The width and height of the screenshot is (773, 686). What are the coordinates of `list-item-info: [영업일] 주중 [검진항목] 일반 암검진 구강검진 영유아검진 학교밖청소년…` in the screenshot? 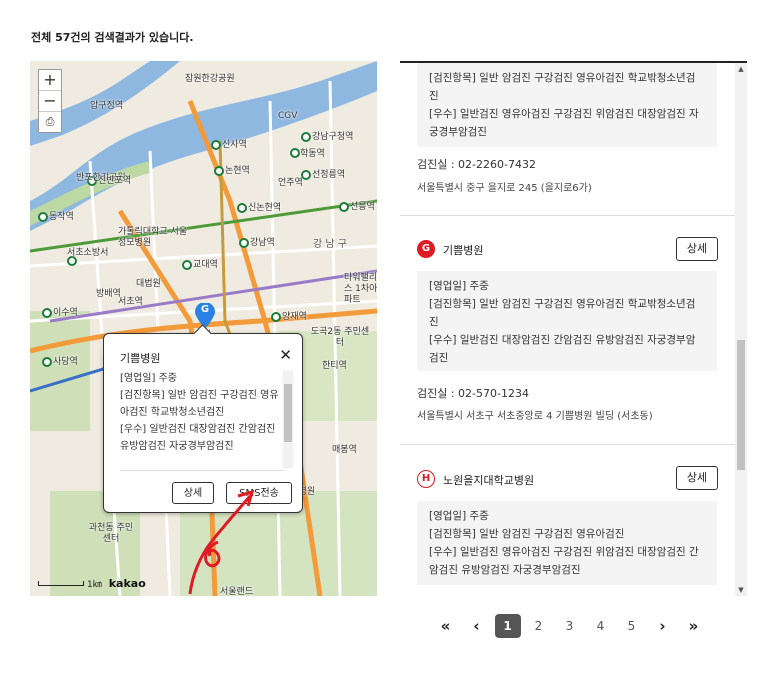 It's located at (567, 321).